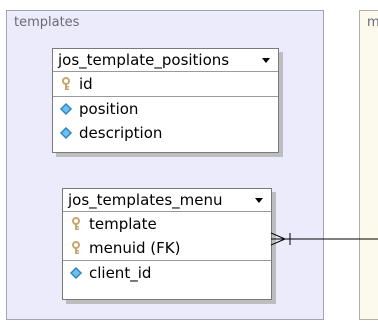  Describe the element at coordinates (121, 133) in the screenshot. I see `column-name: description` at that location.